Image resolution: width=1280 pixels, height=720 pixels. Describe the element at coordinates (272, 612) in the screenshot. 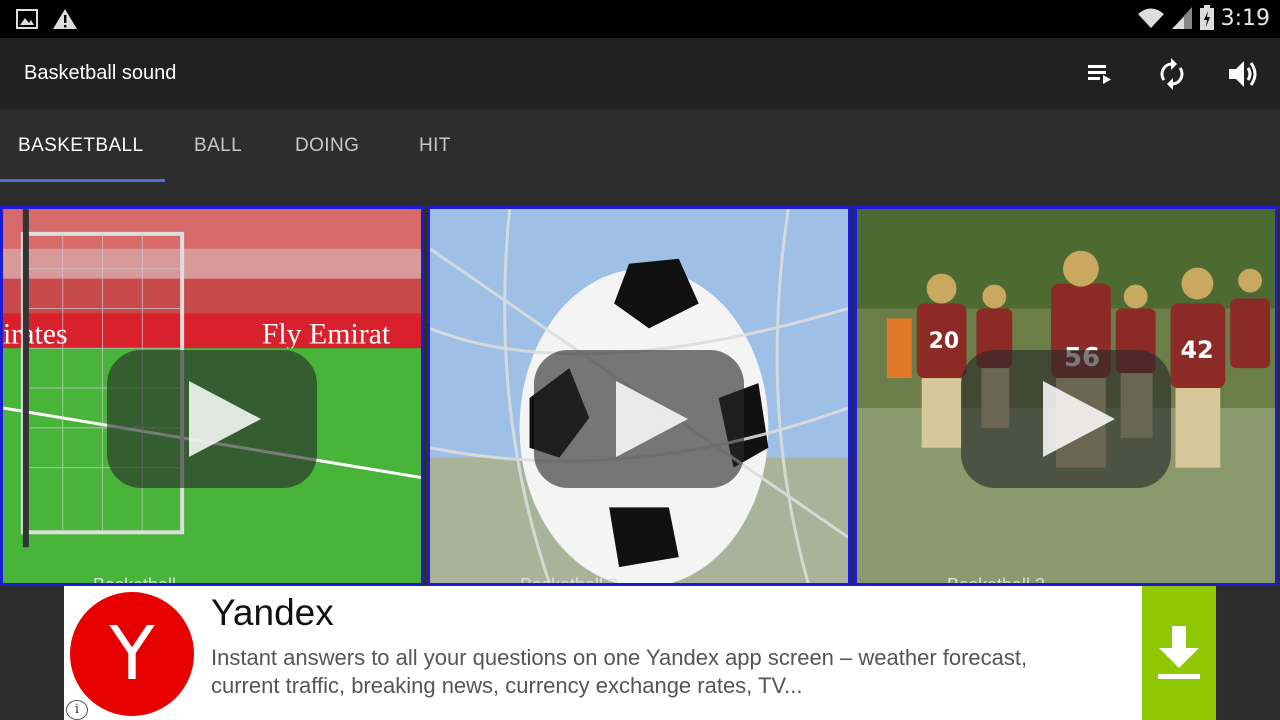

I see `ad-title: Yandex` at that location.